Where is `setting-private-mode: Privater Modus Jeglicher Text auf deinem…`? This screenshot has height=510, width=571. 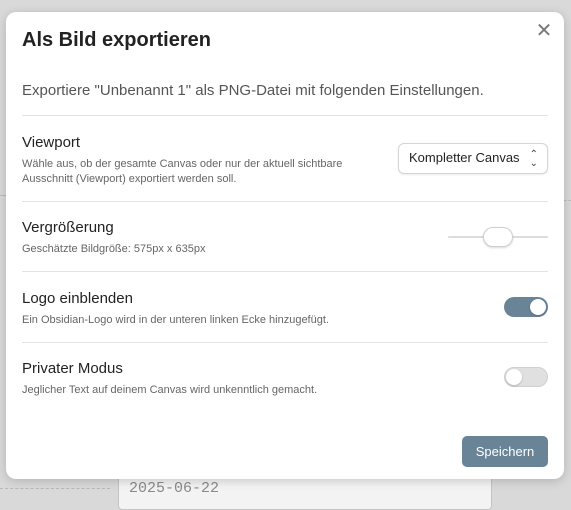 setting-private-mode: Privater Modus Jeglicher Text auf deinem… is located at coordinates (285, 379).